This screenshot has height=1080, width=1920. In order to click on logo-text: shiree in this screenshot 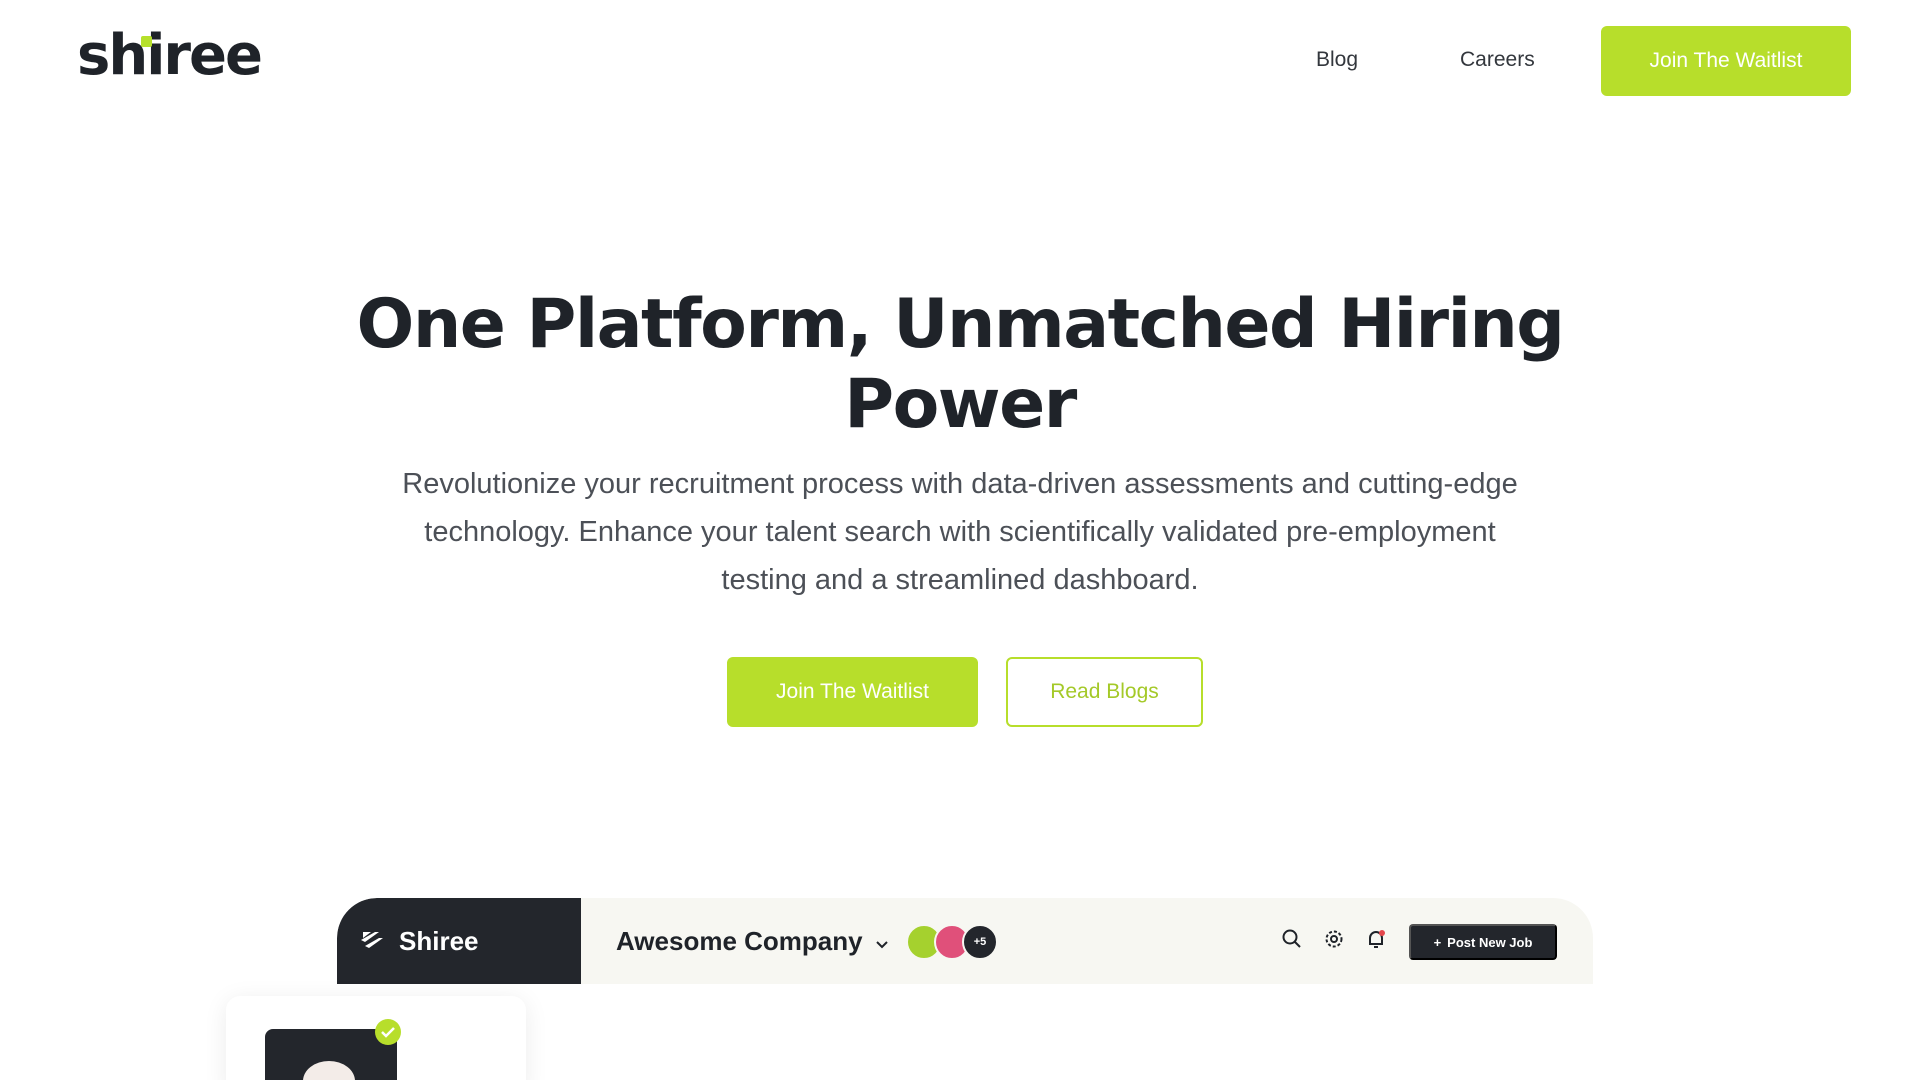, I will do `click(170, 55)`.